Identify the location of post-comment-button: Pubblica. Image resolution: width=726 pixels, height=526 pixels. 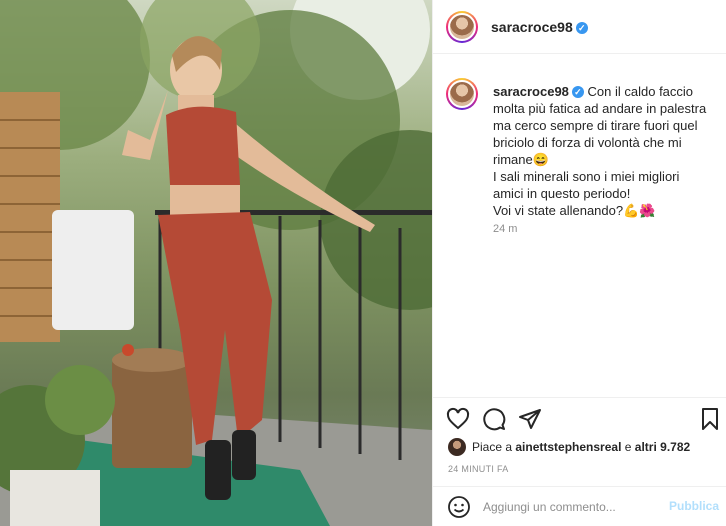
(694, 506).